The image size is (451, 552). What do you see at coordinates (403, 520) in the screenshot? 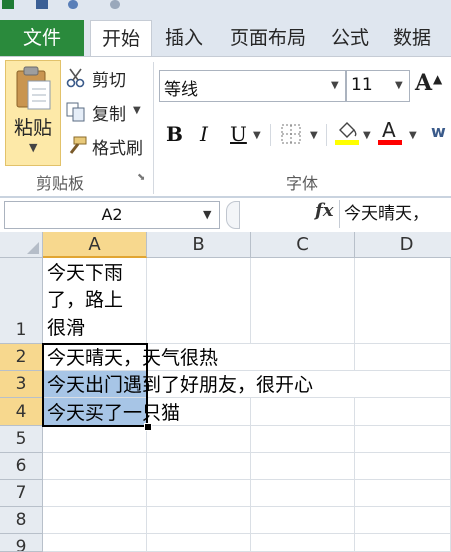
I see `cell-d8` at bounding box center [403, 520].